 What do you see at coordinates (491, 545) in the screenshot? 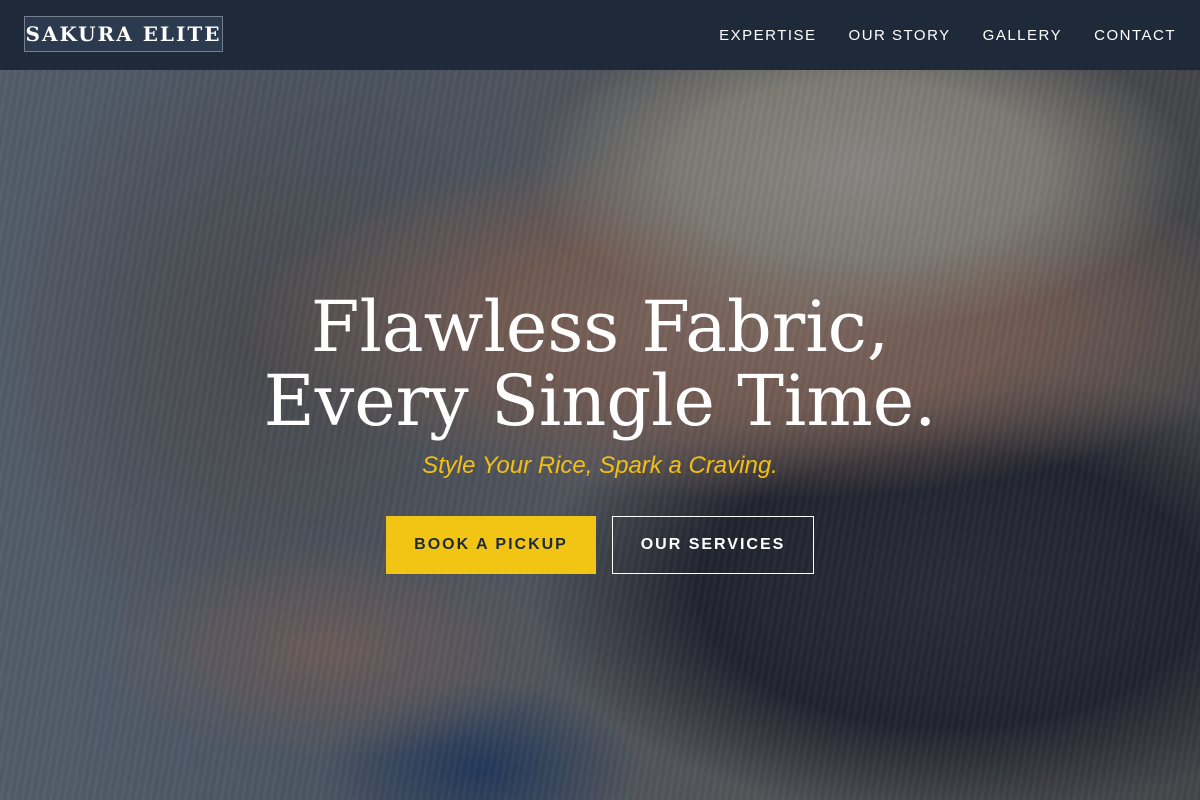
I see `book-pickup-button: BOOK A PICKUP` at bounding box center [491, 545].